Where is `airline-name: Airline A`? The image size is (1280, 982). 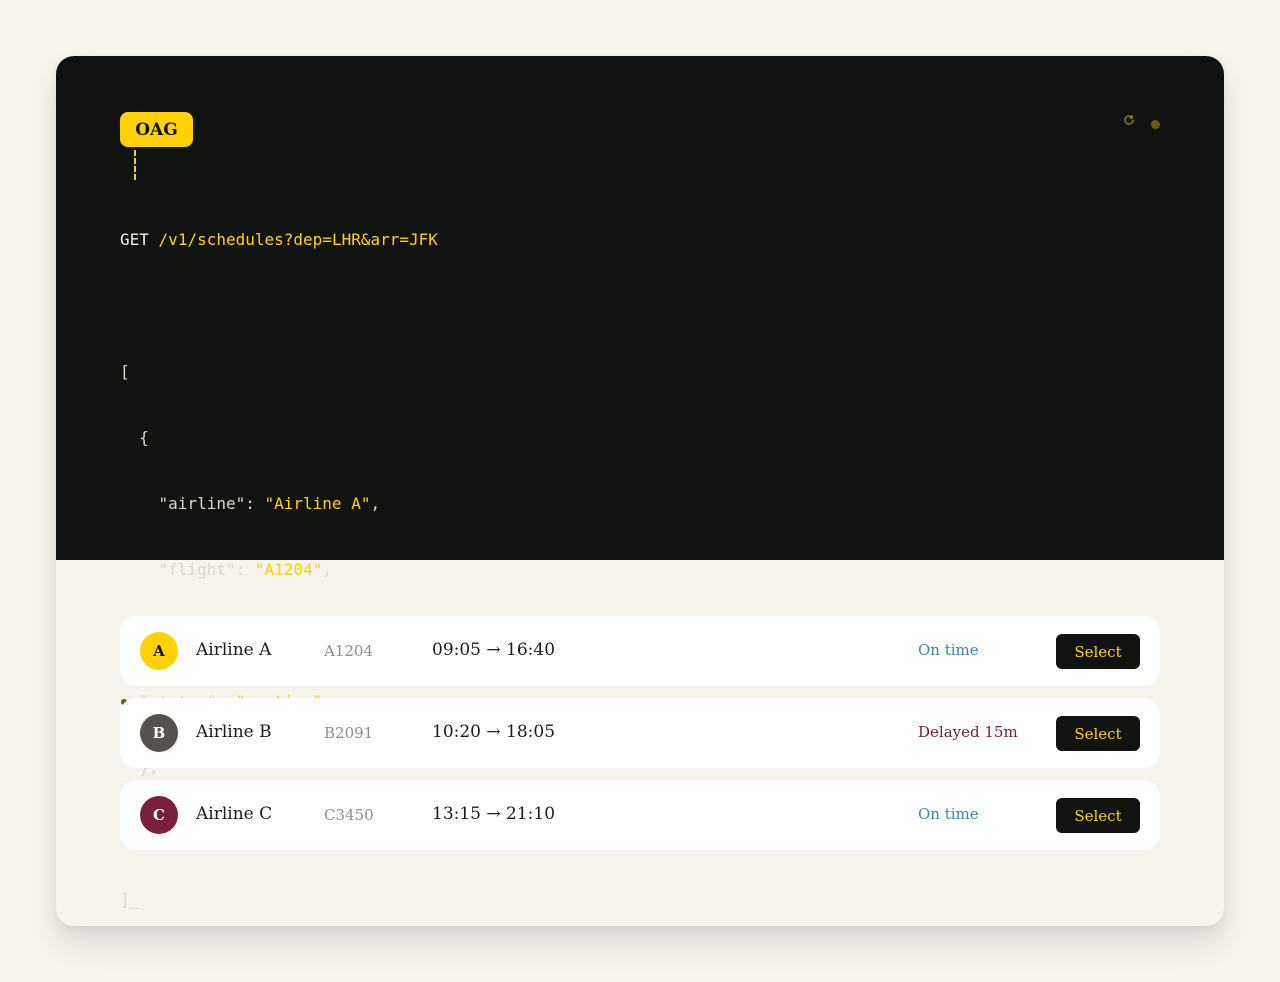
airline-name: Airline A is located at coordinates (234, 650).